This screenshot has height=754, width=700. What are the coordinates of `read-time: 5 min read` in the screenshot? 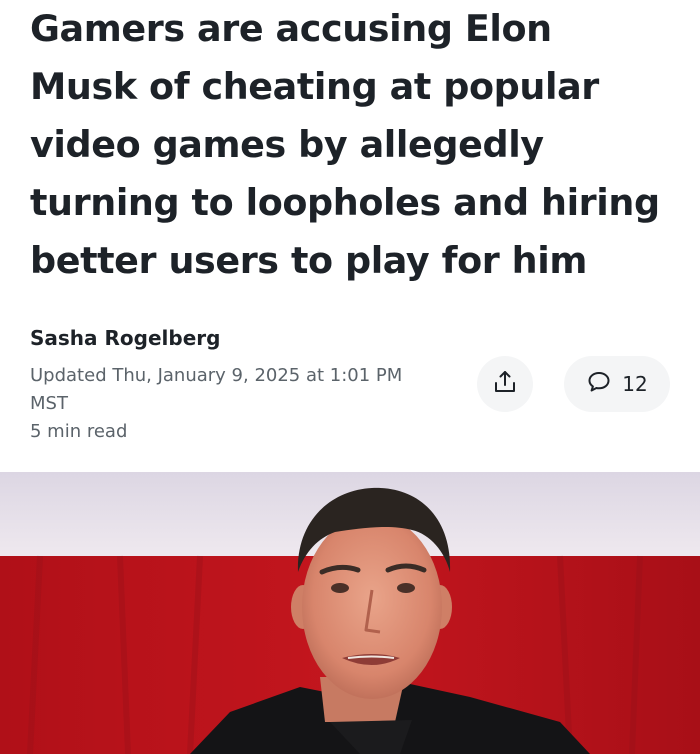 It's located at (79, 431).